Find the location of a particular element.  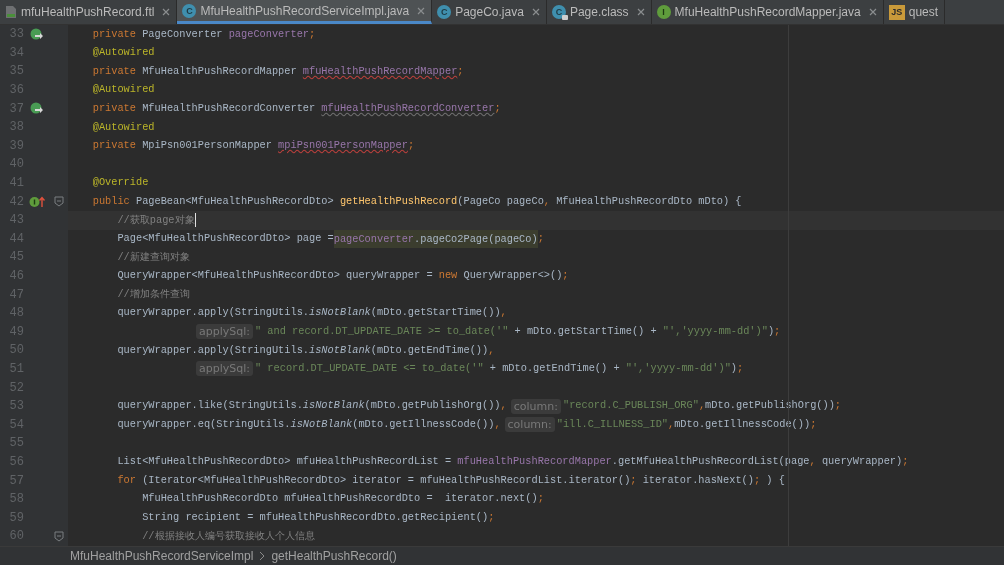

code-token: ) { is located at coordinates (775, 480).